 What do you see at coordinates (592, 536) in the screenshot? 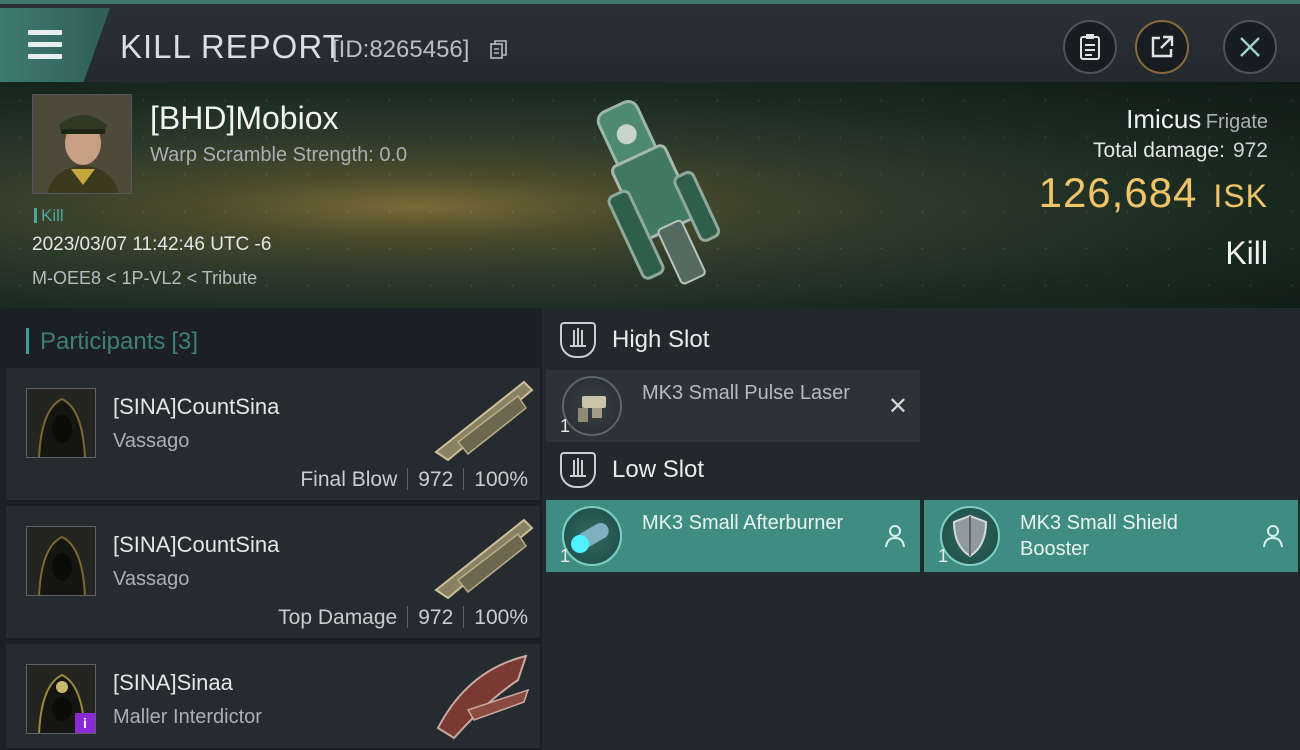
I see `afterburner-icon` at bounding box center [592, 536].